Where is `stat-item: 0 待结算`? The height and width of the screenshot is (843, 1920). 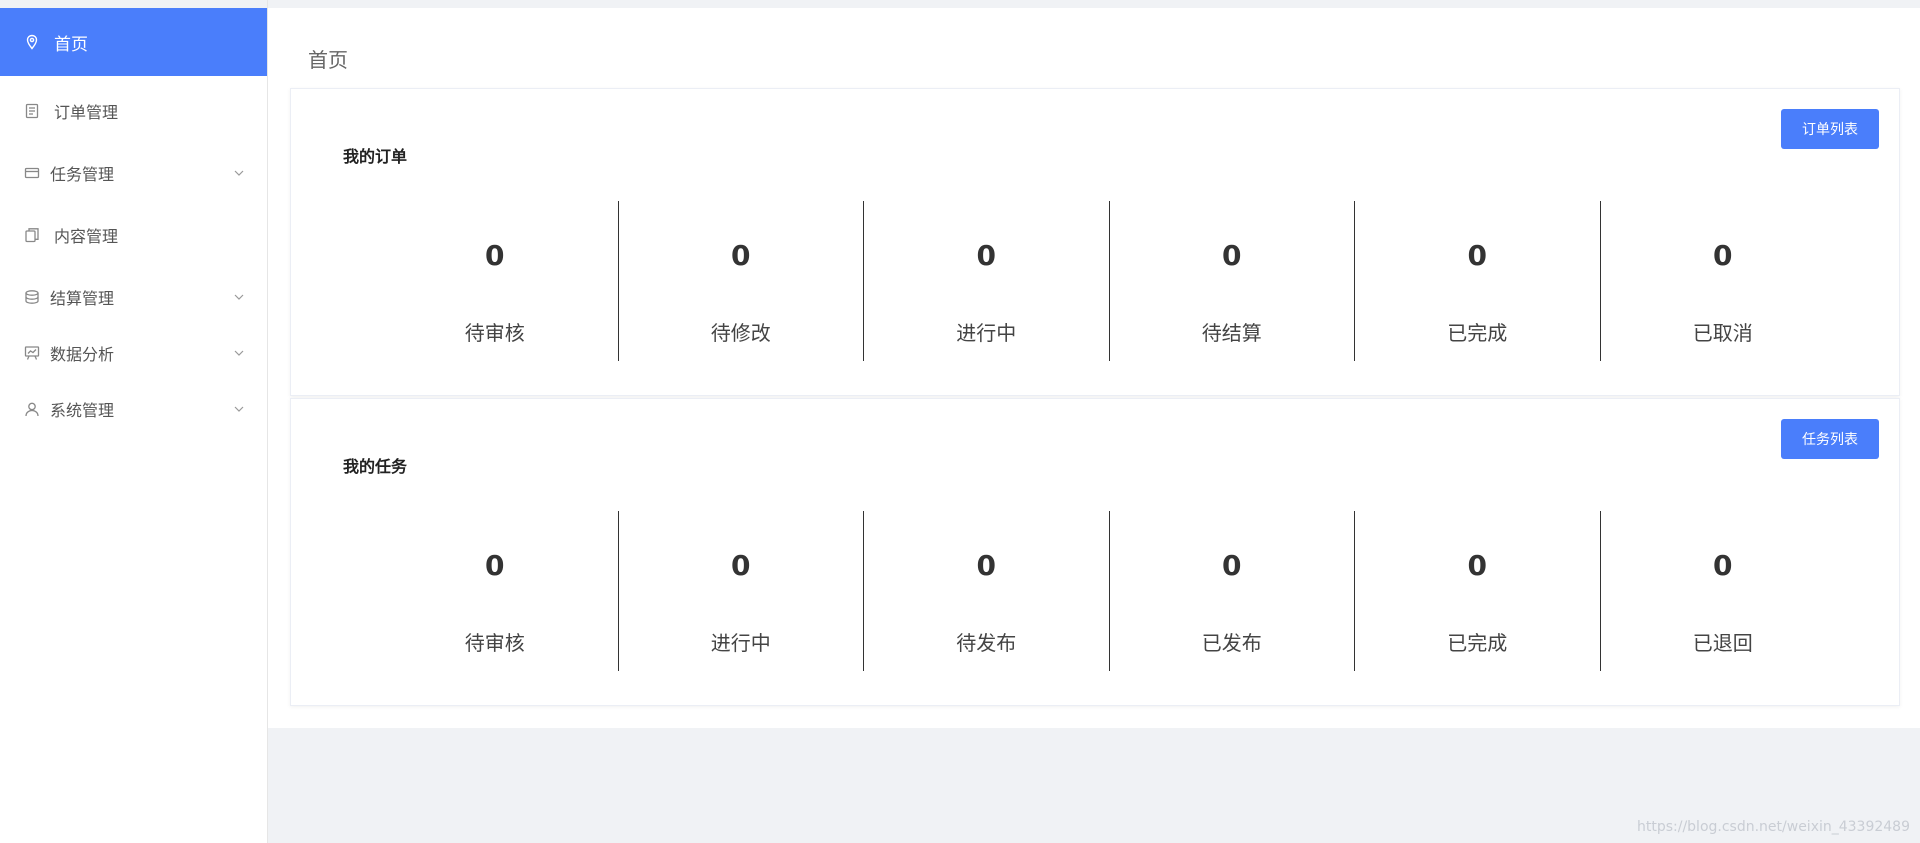 stat-item: 0 待结算 is located at coordinates (1231, 281).